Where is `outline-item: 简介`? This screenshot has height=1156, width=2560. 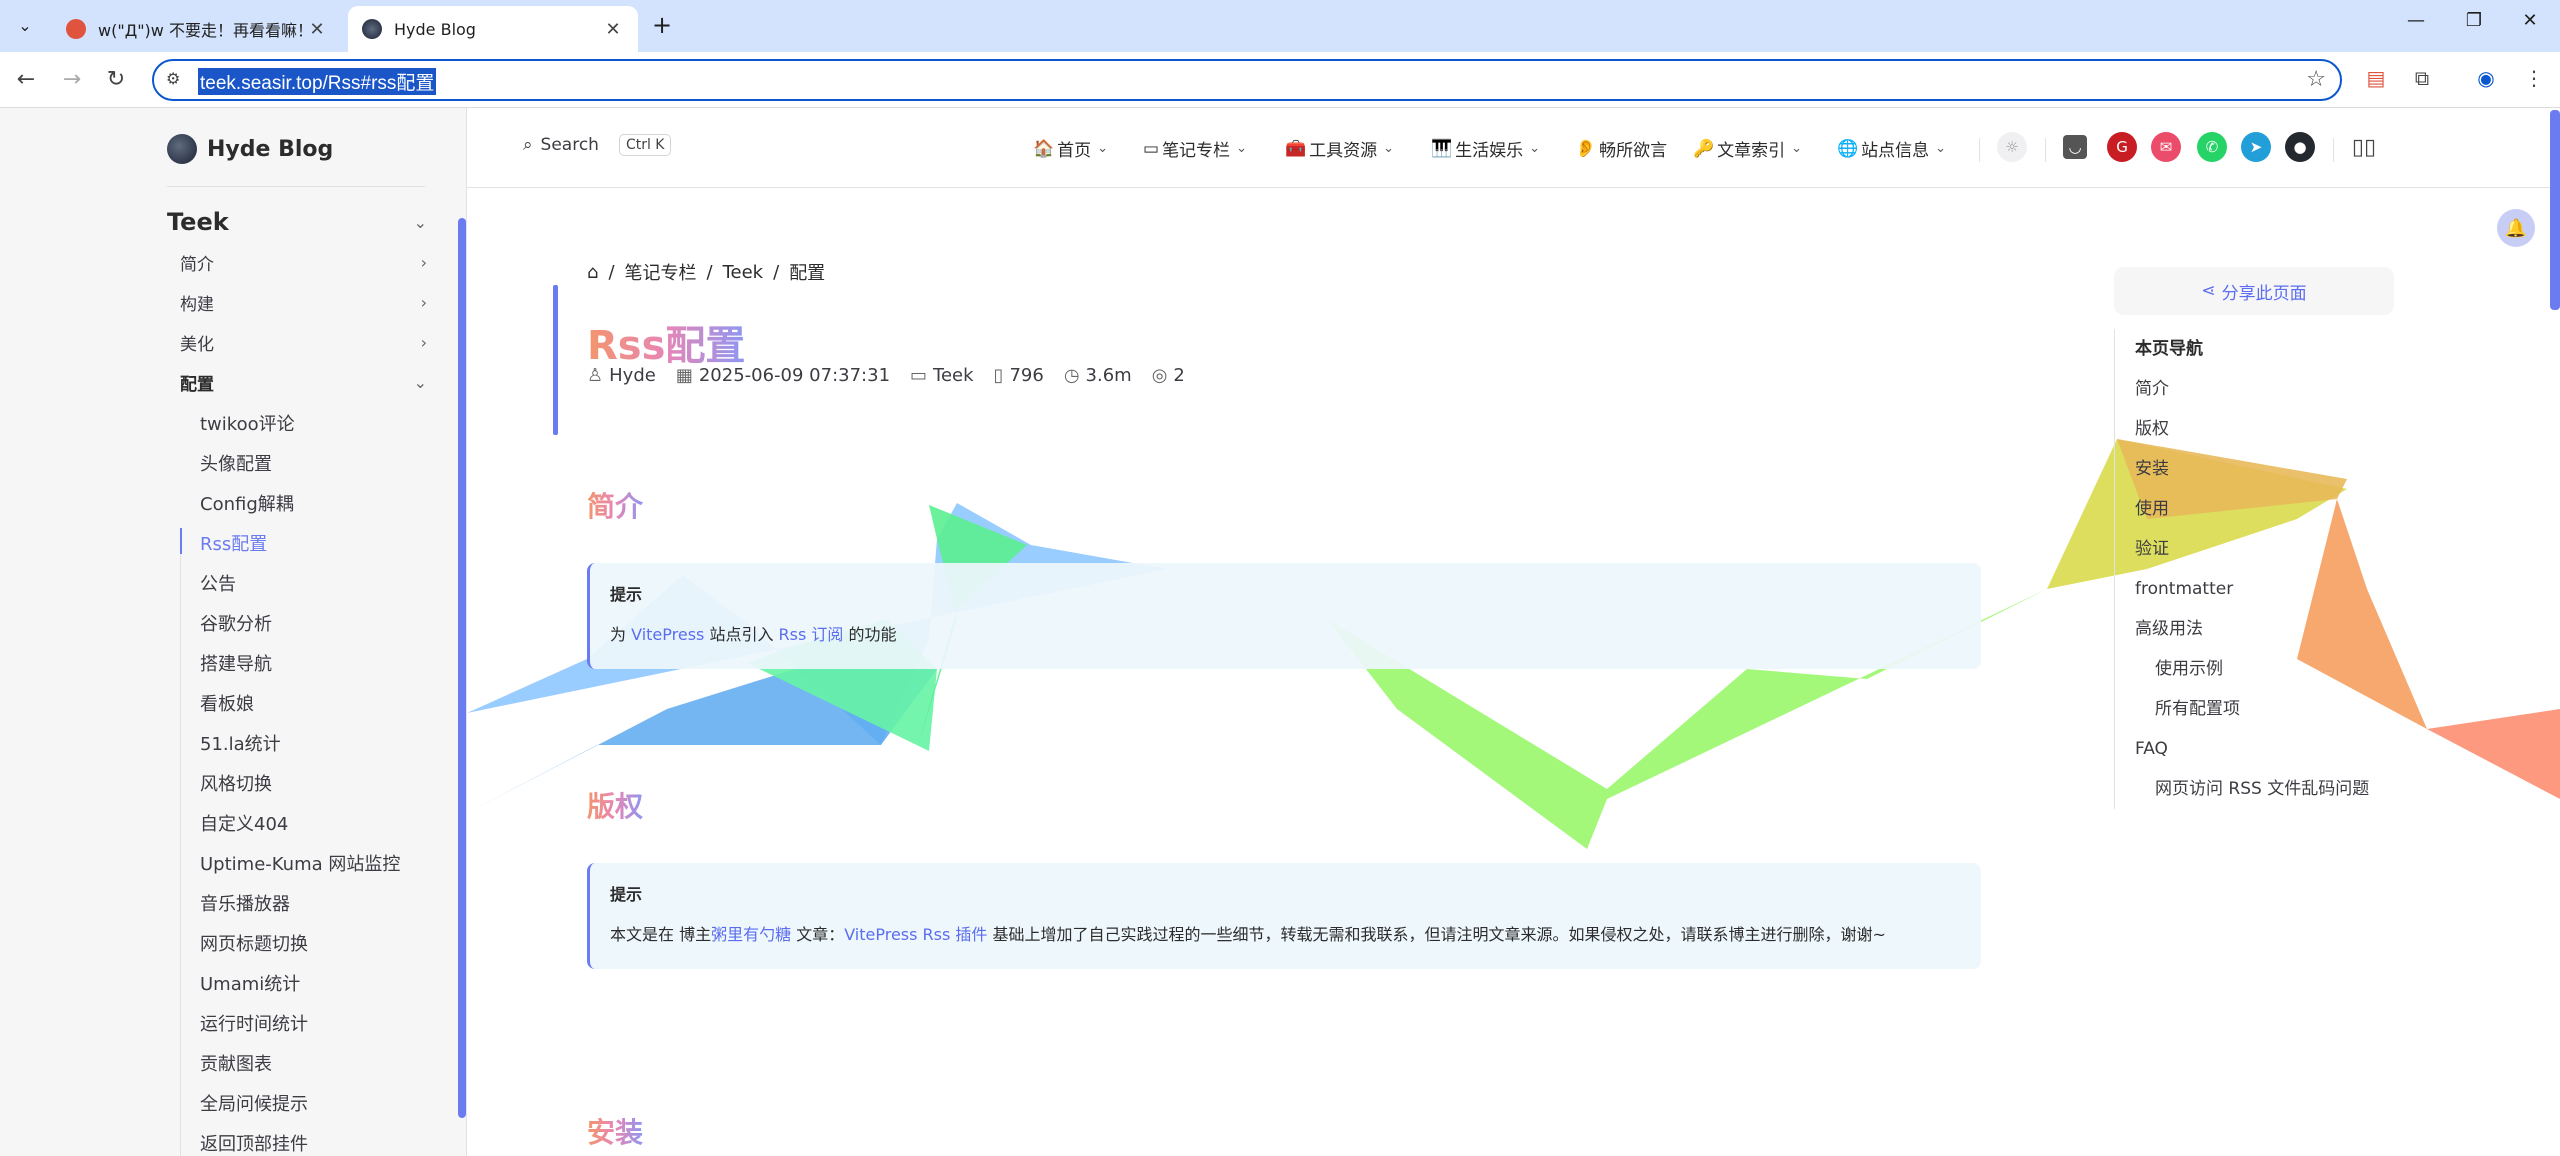 outline-item: 简介 is located at coordinates (2274, 389).